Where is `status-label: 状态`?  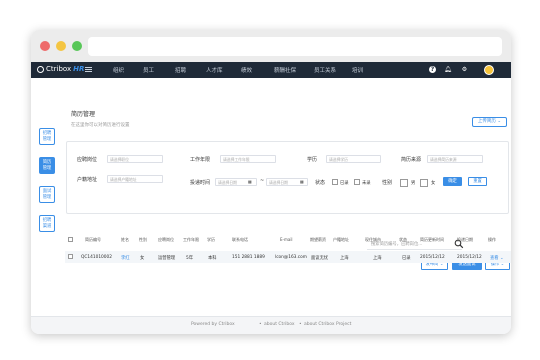 status-label: 状态 is located at coordinates (320, 183).